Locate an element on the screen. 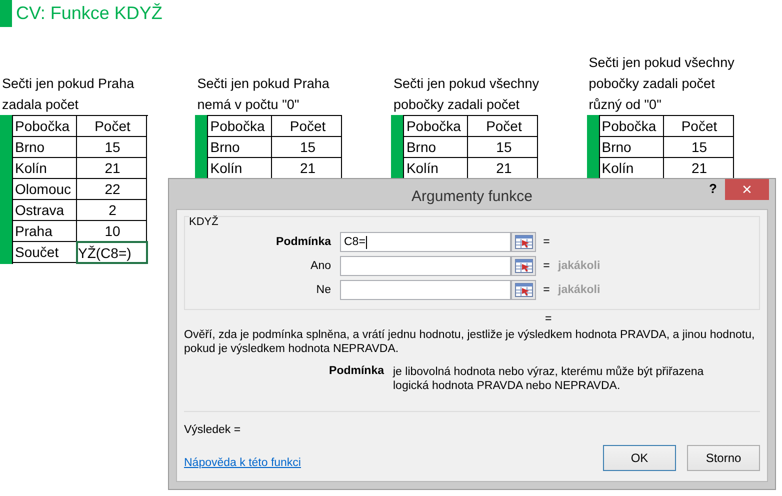 The image size is (782, 496). help-link: Nápověda k této funkci is located at coordinates (242, 463).